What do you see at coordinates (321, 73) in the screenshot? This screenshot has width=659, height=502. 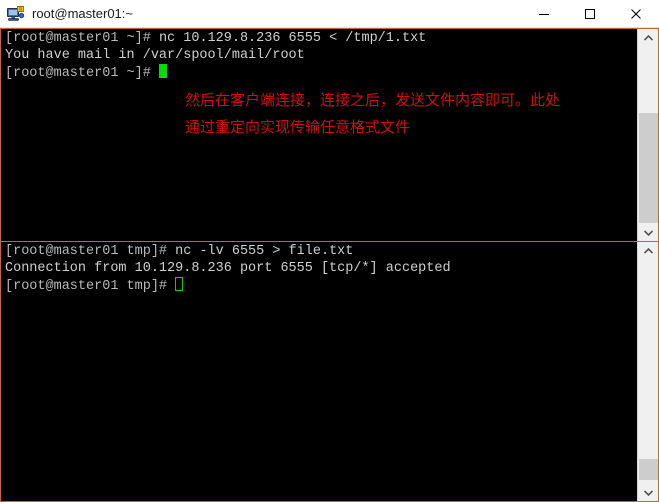 I see `terminal-line: [root@master01 ~]#` at bounding box center [321, 73].